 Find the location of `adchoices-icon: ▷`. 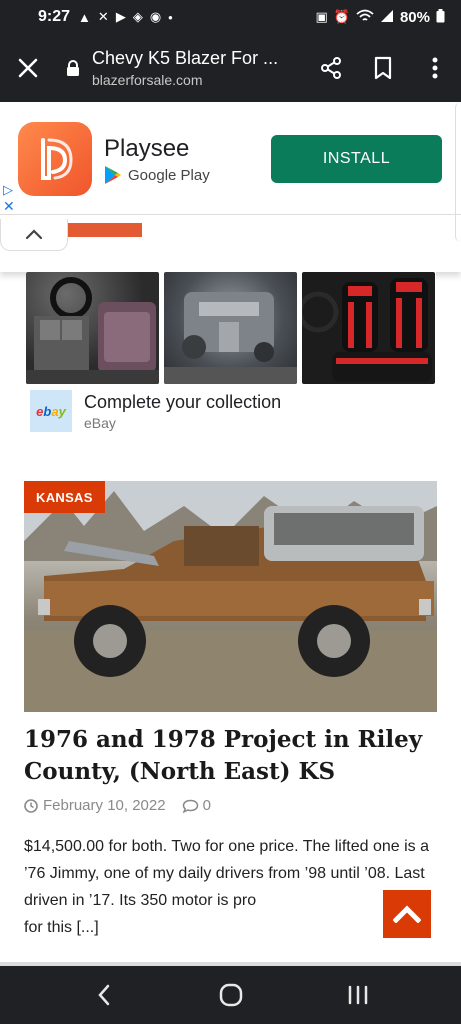

adchoices-icon: ▷ is located at coordinates (8, 190).